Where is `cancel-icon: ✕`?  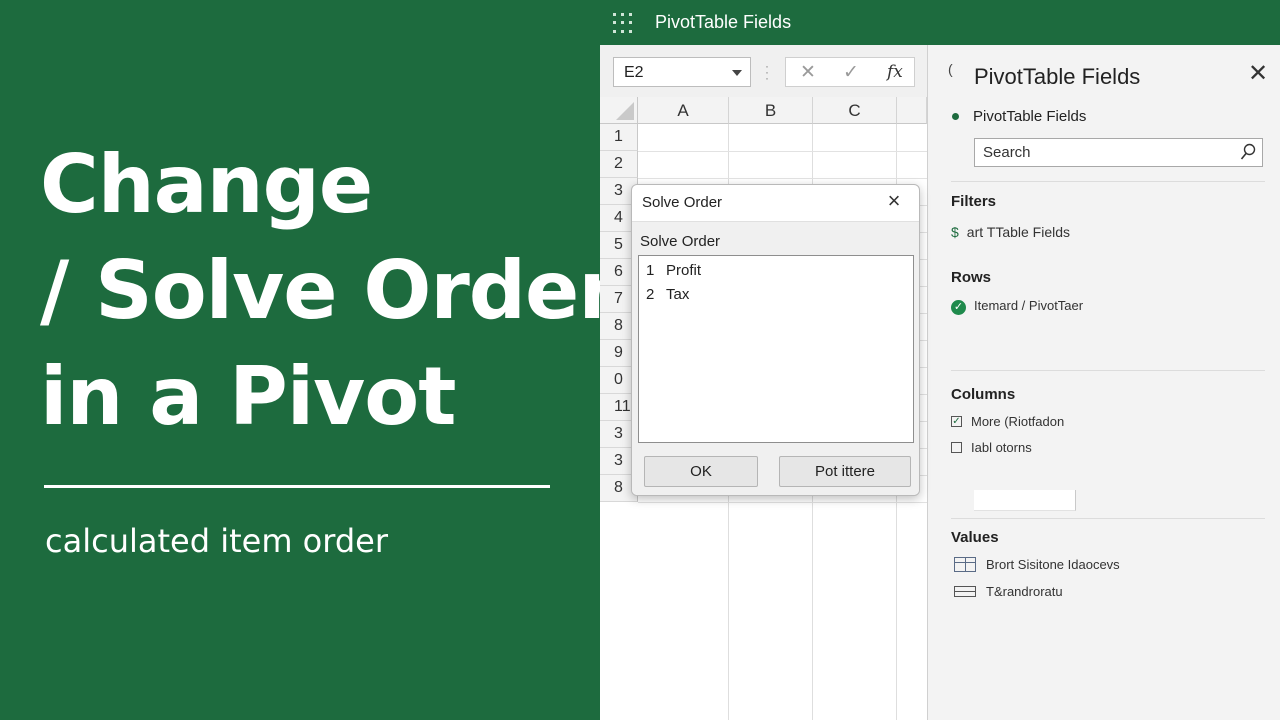
cancel-icon: ✕ is located at coordinates (808, 72).